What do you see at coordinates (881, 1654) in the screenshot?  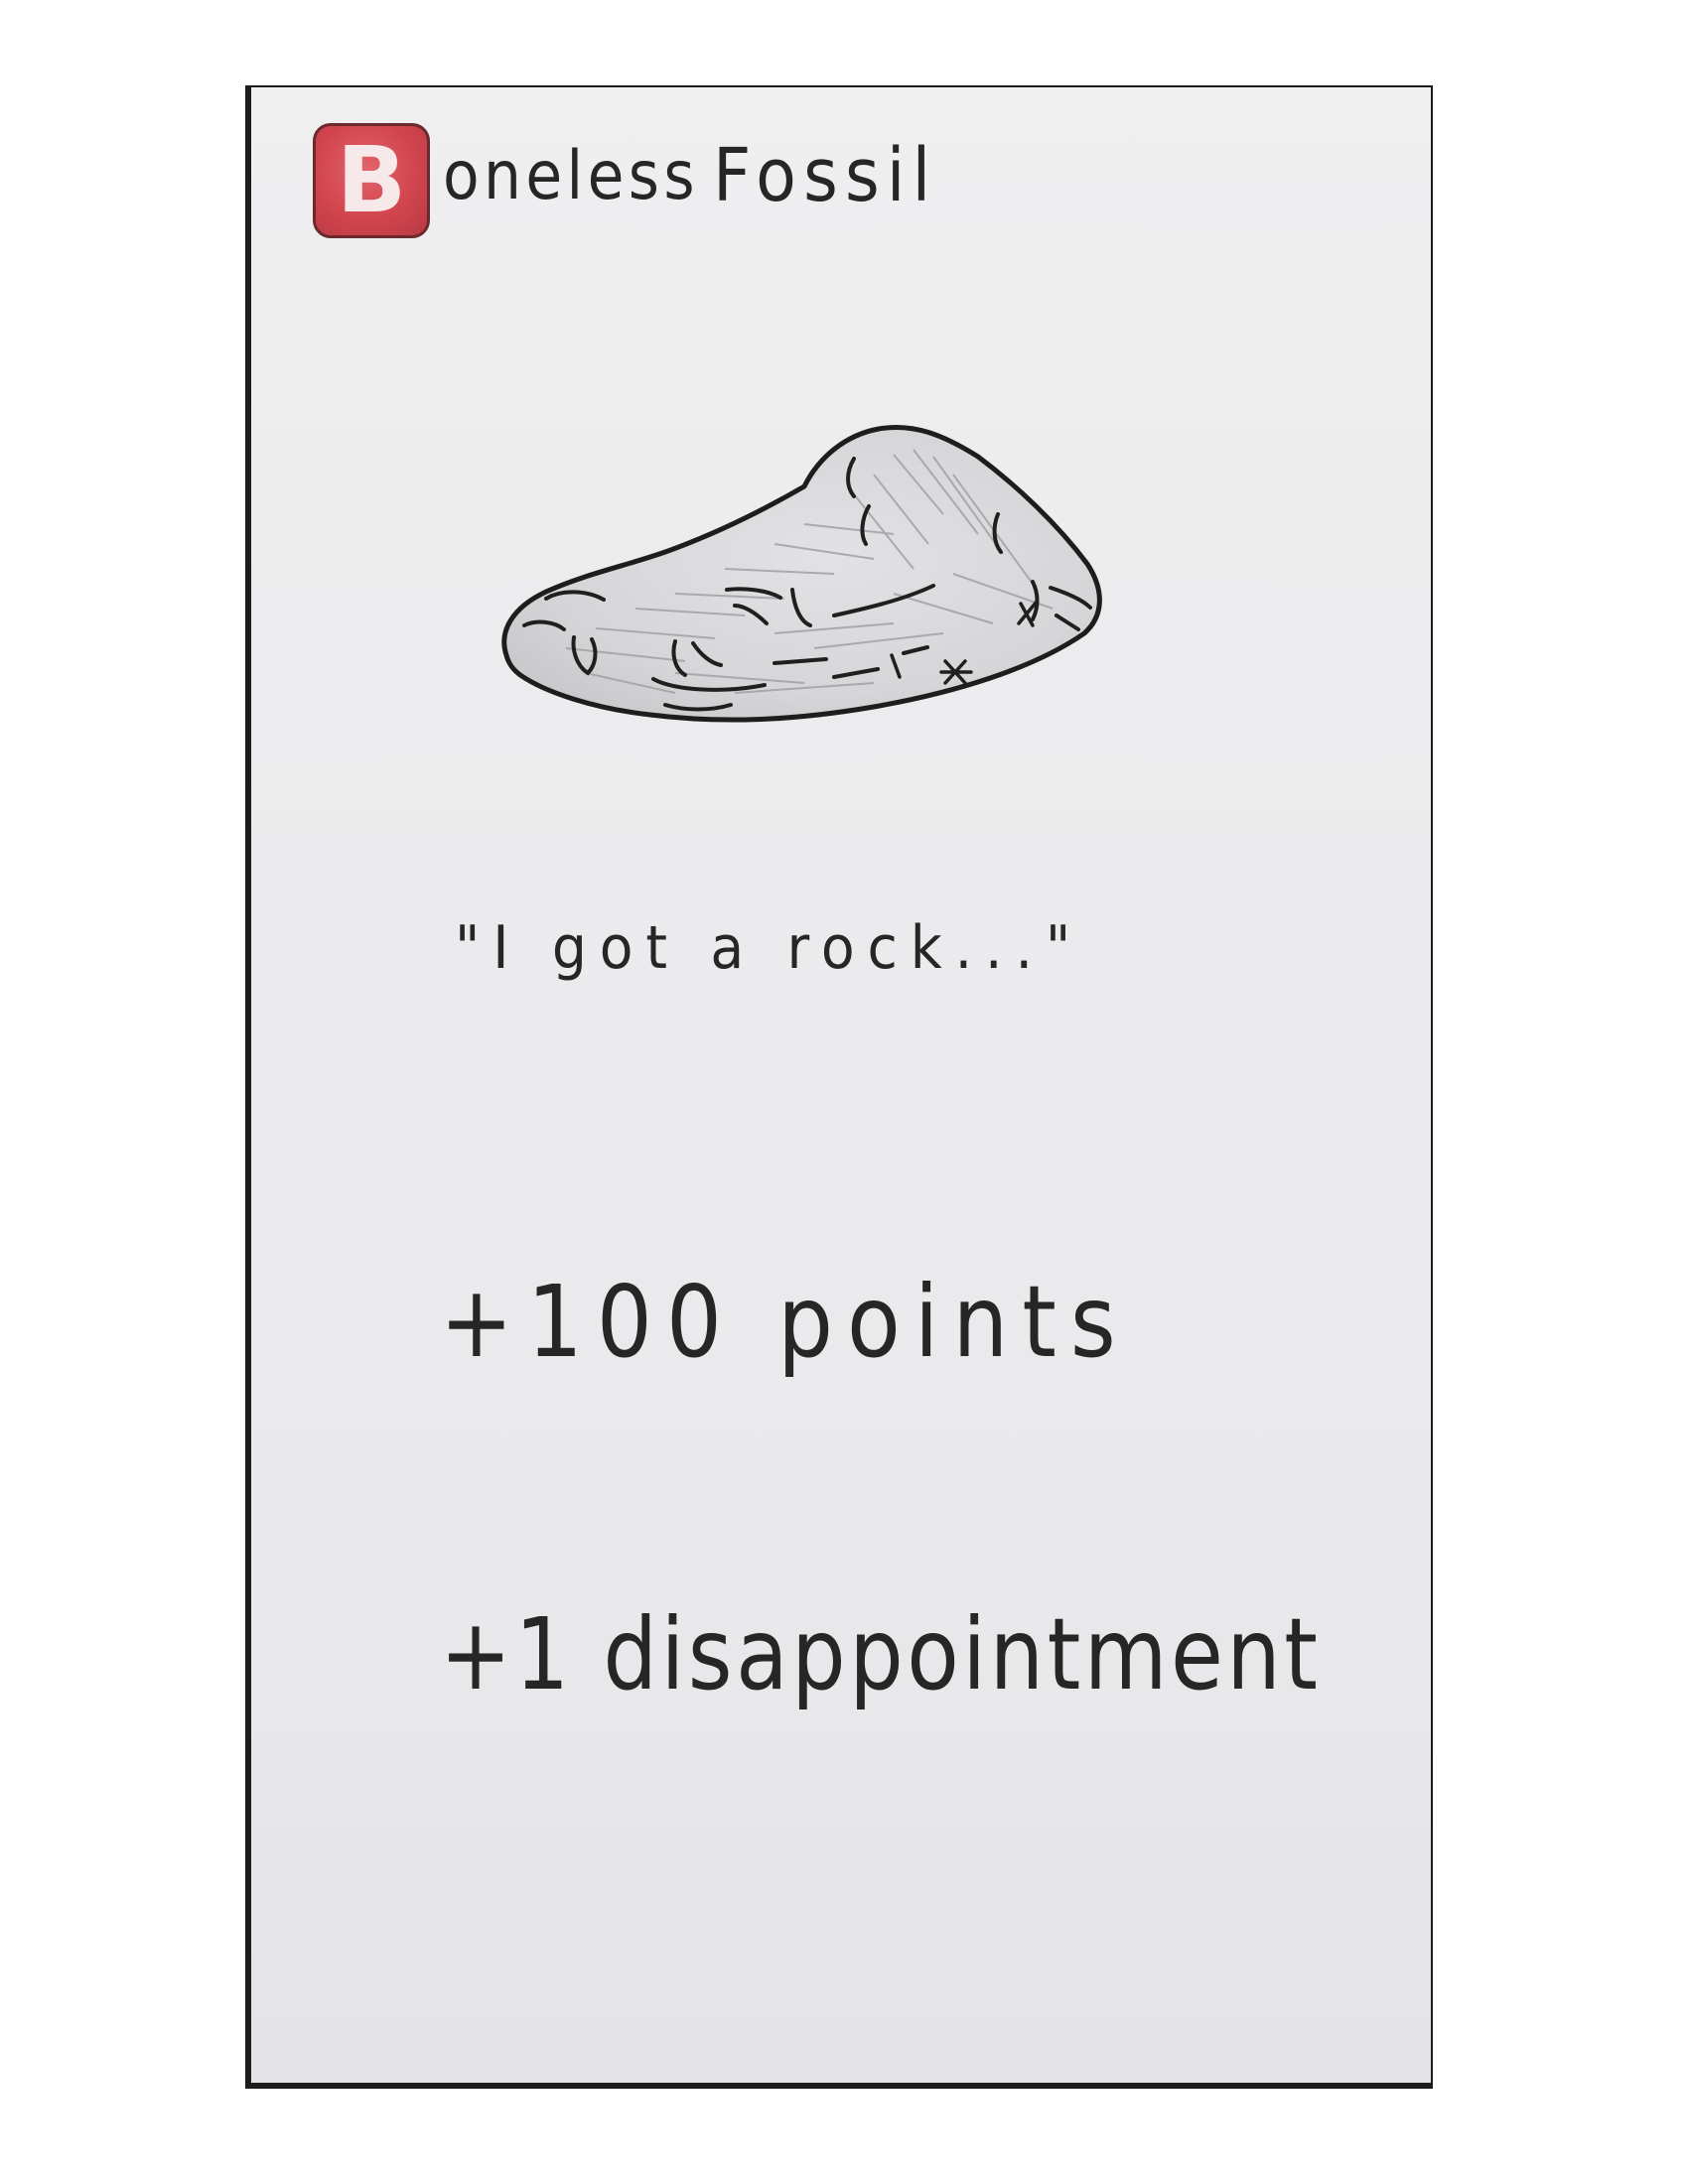 I see `bonus-reward: +1 disappointment` at bounding box center [881, 1654].